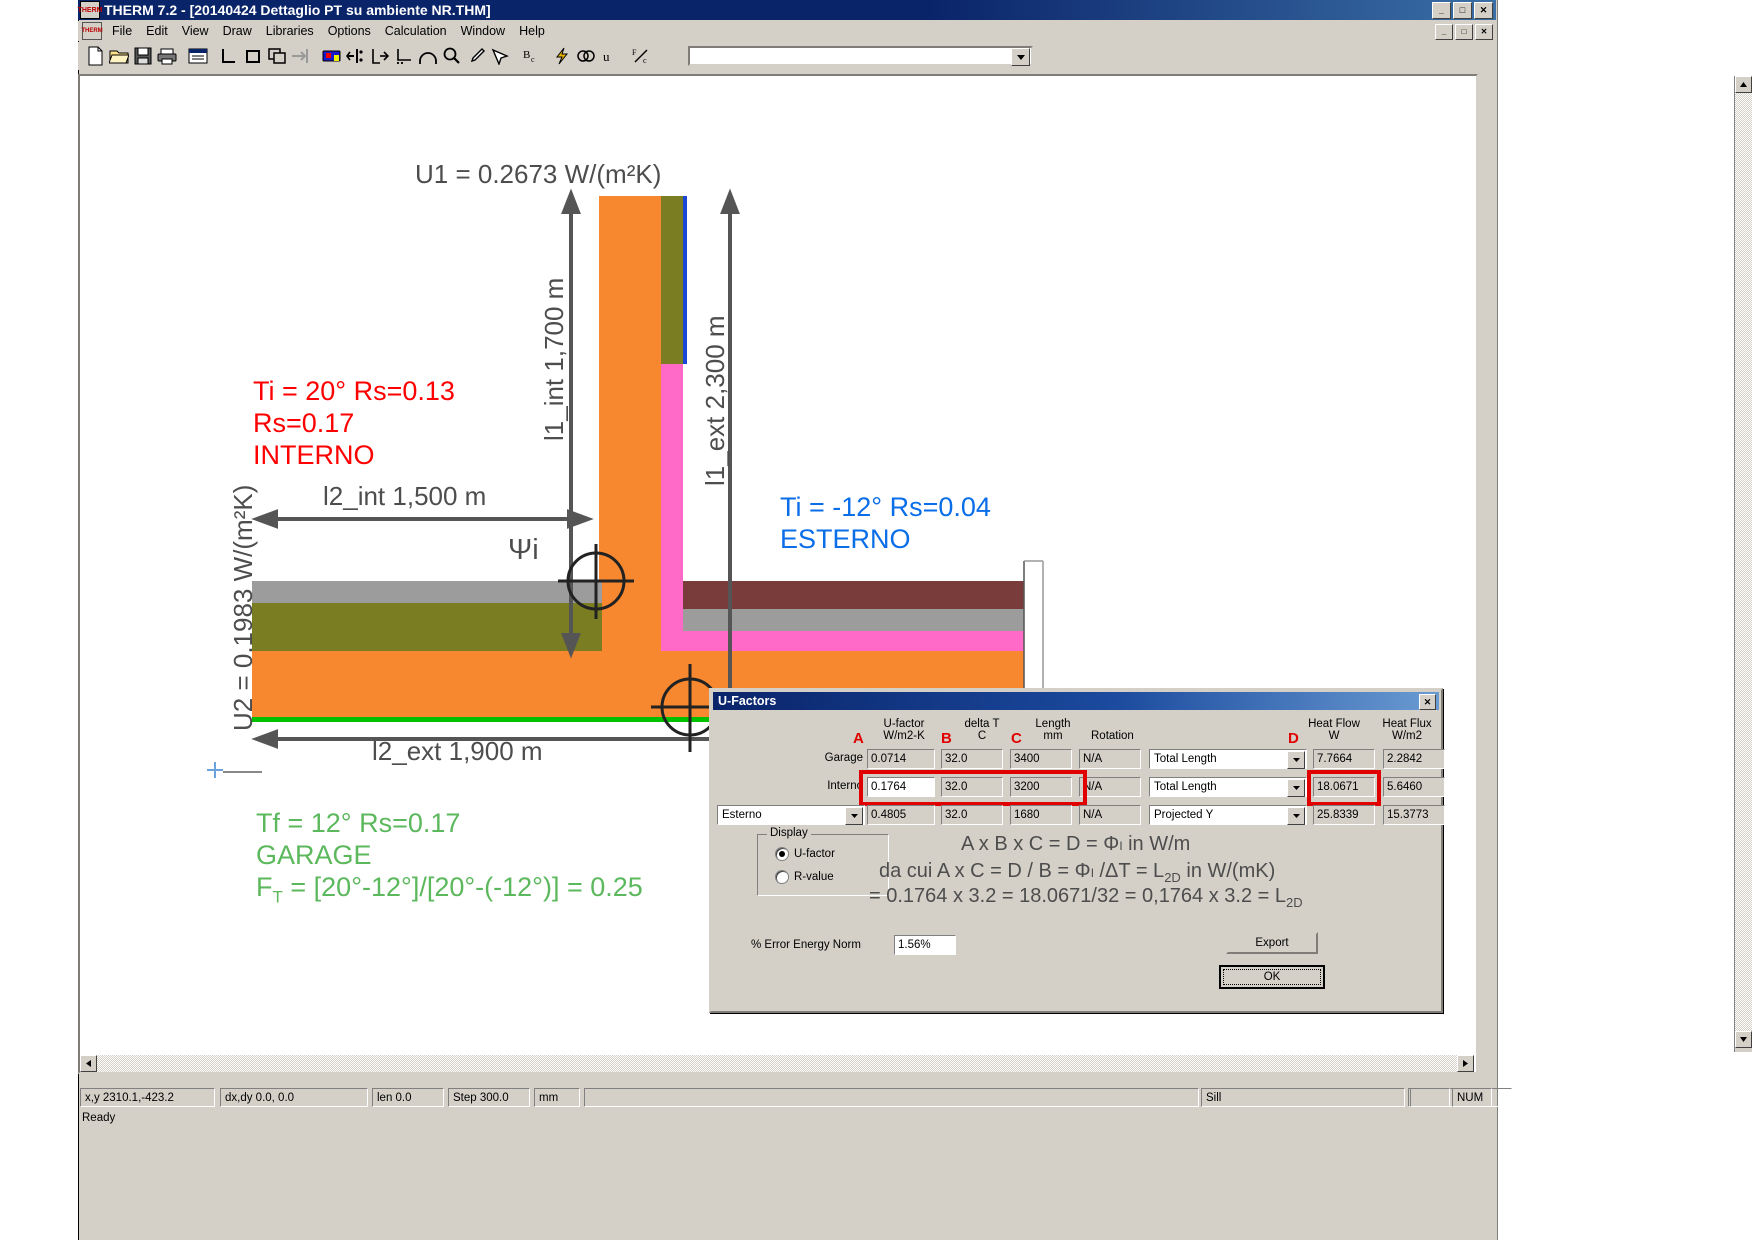  What do you see at coordinates (92, 31) in the screenshot?
I see `document-icon-label: THERM` at bounding box center [92, 31].